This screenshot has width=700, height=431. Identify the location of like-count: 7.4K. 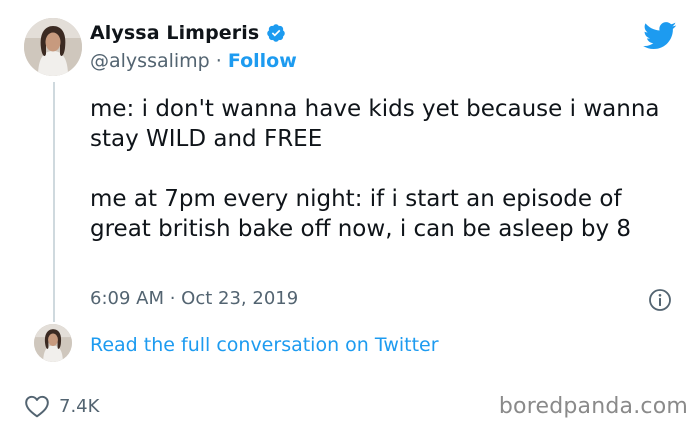
(79, 406).